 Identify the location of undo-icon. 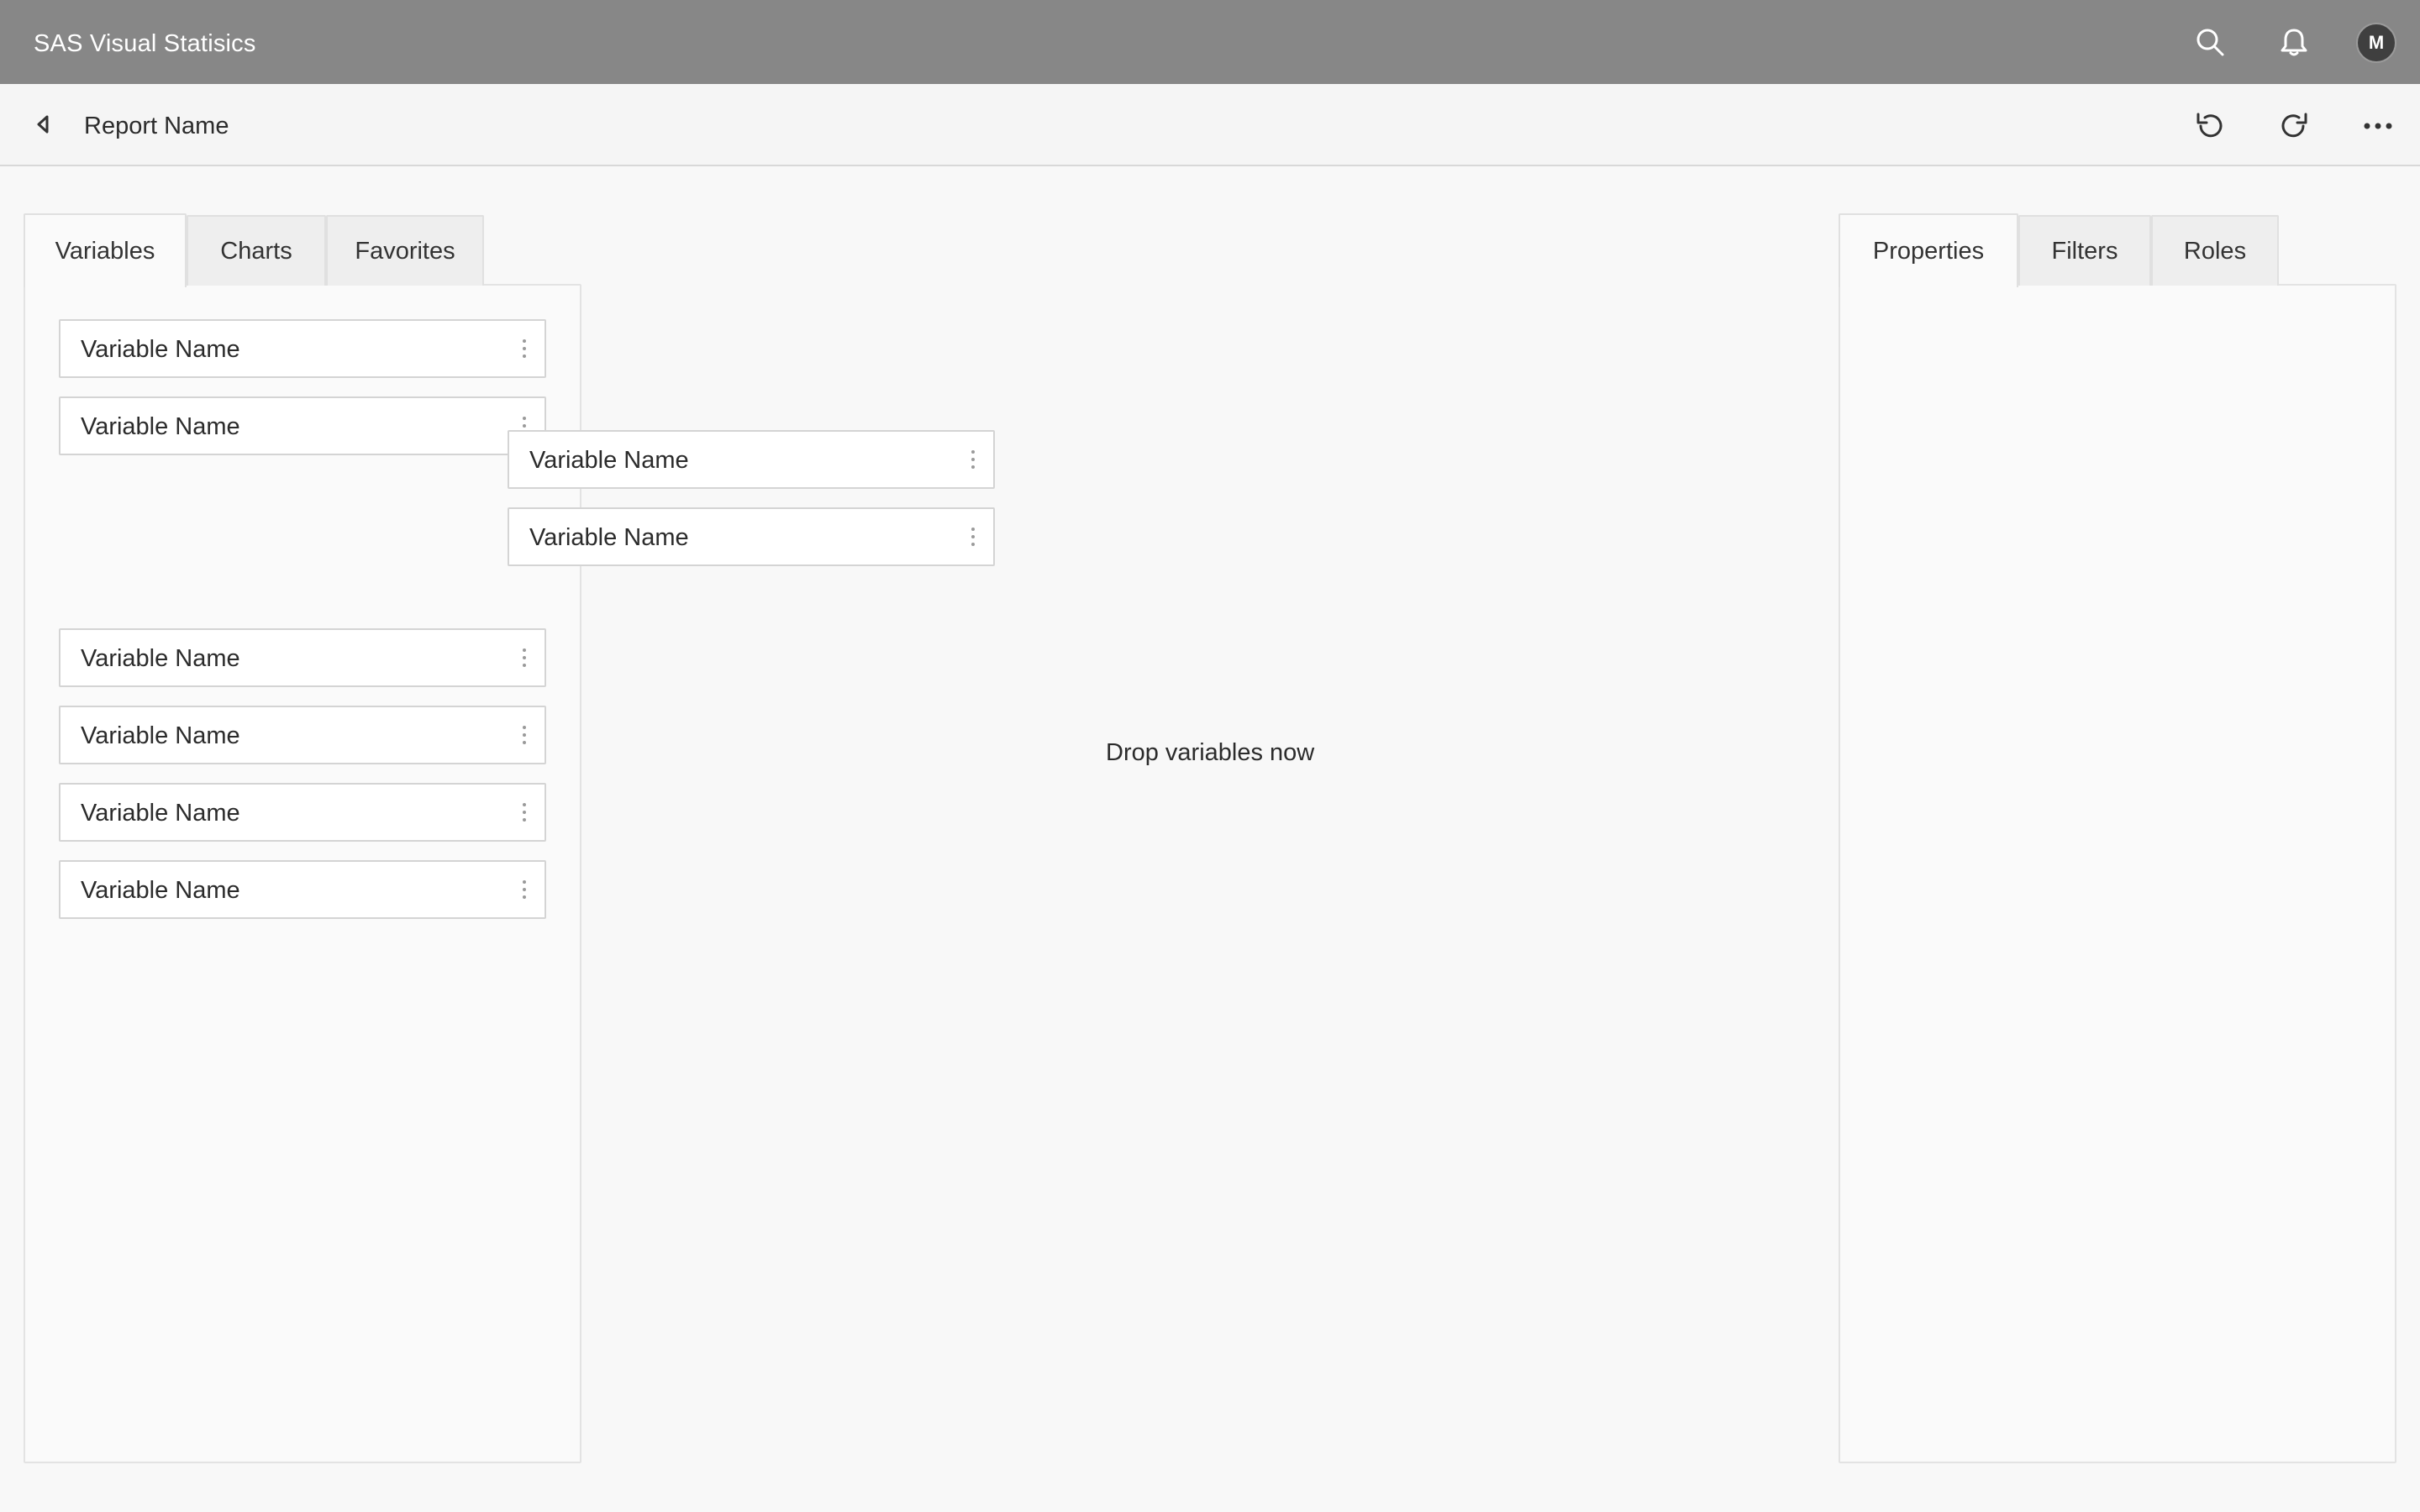
(2210, 126).